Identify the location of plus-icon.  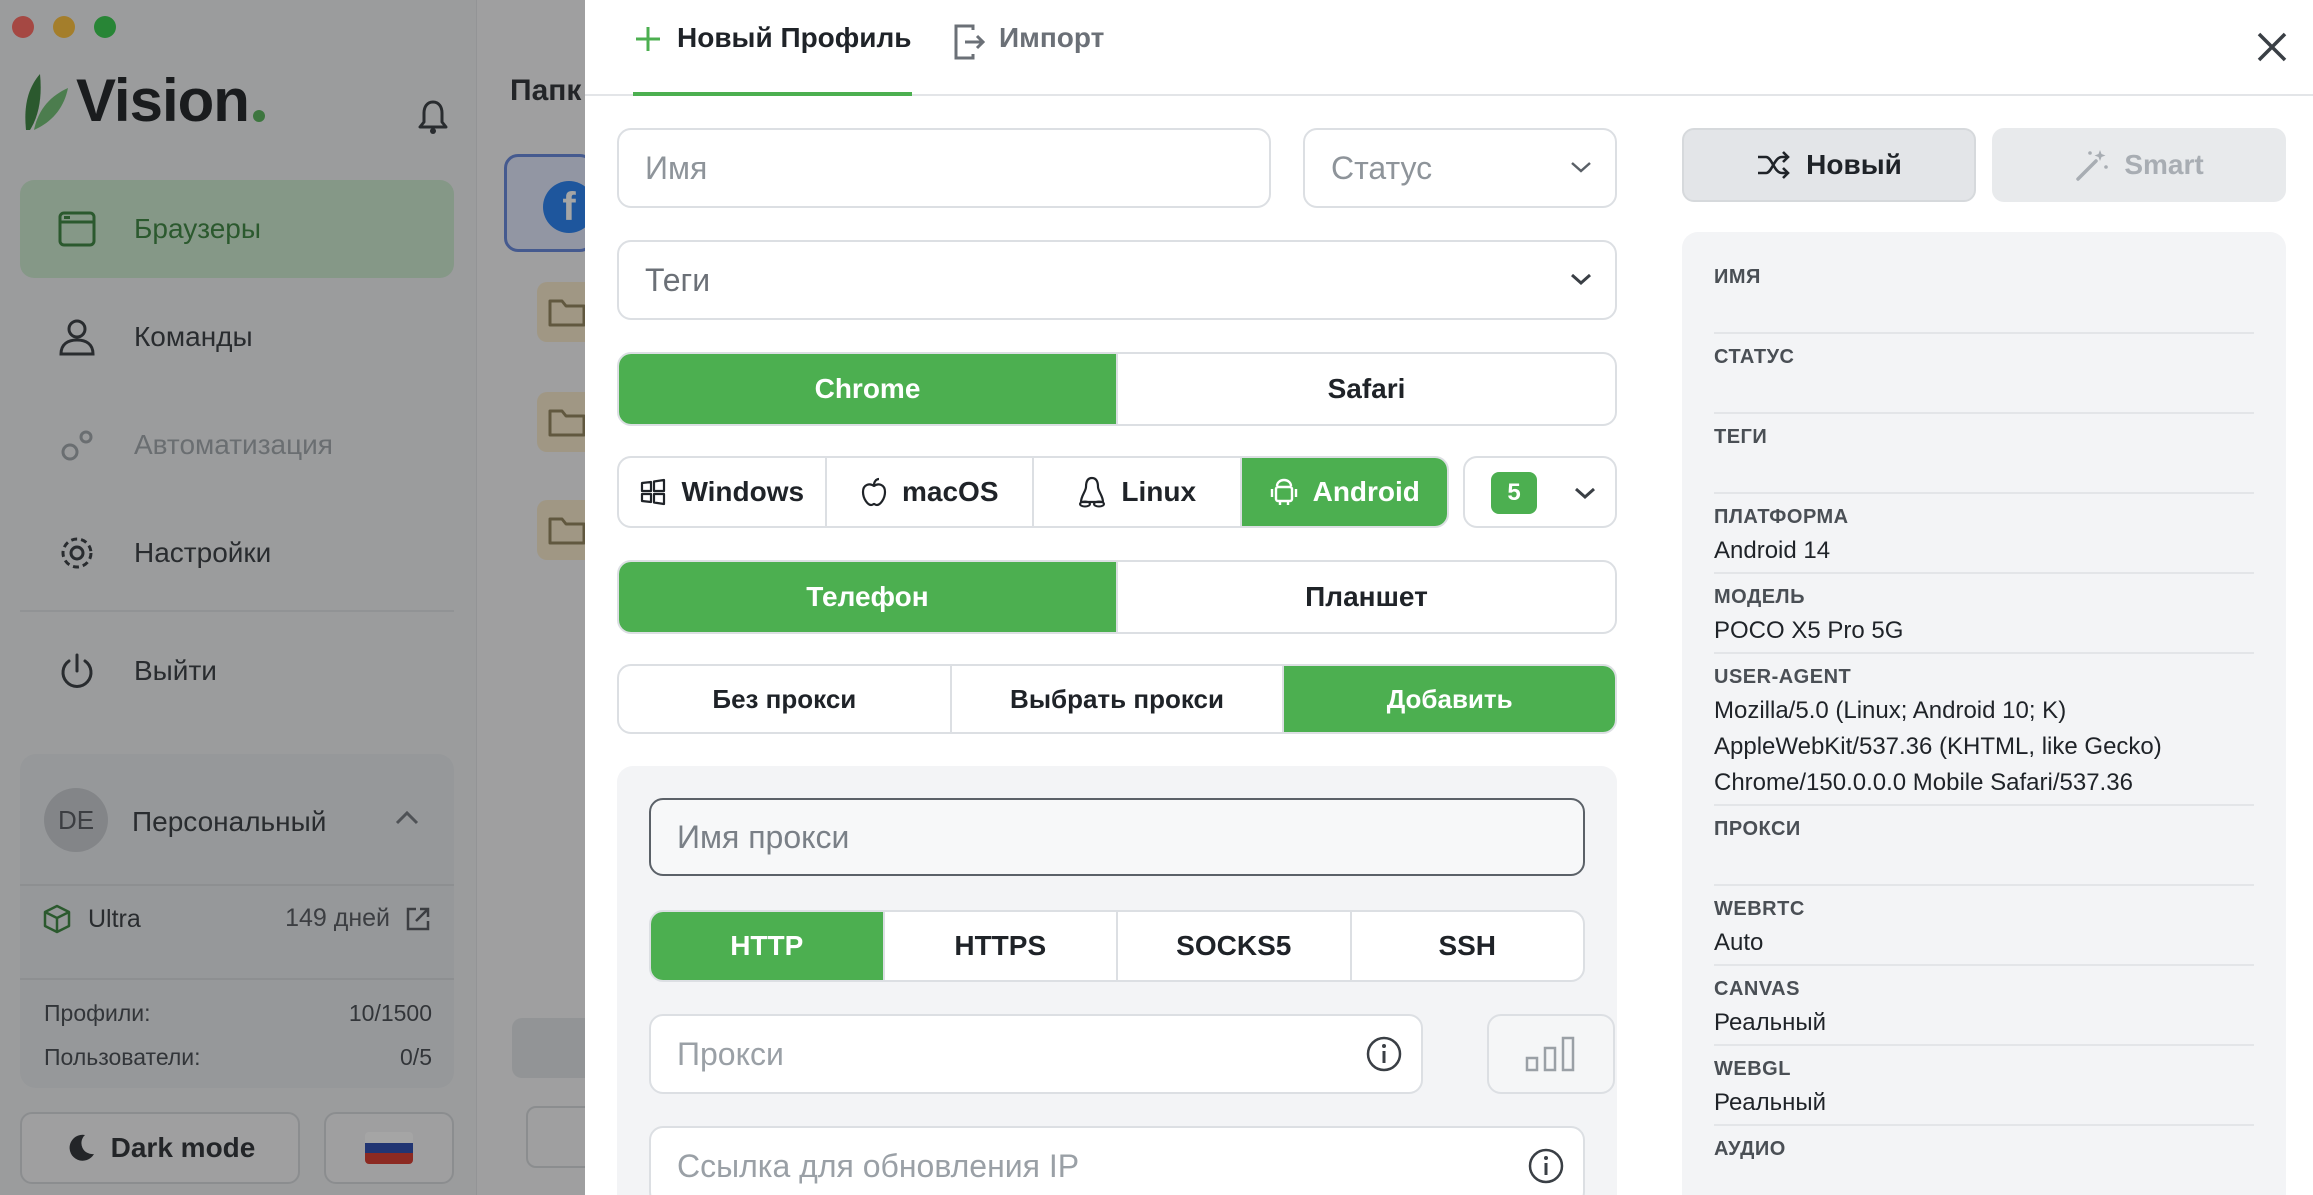
(648, 39).